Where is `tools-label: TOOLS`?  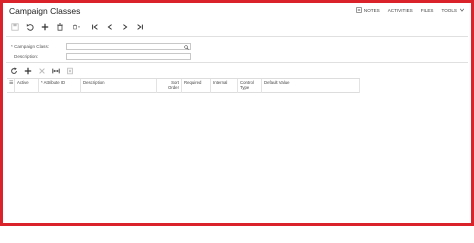 tools-label: TOOLS is located at coordinates (449, 10).